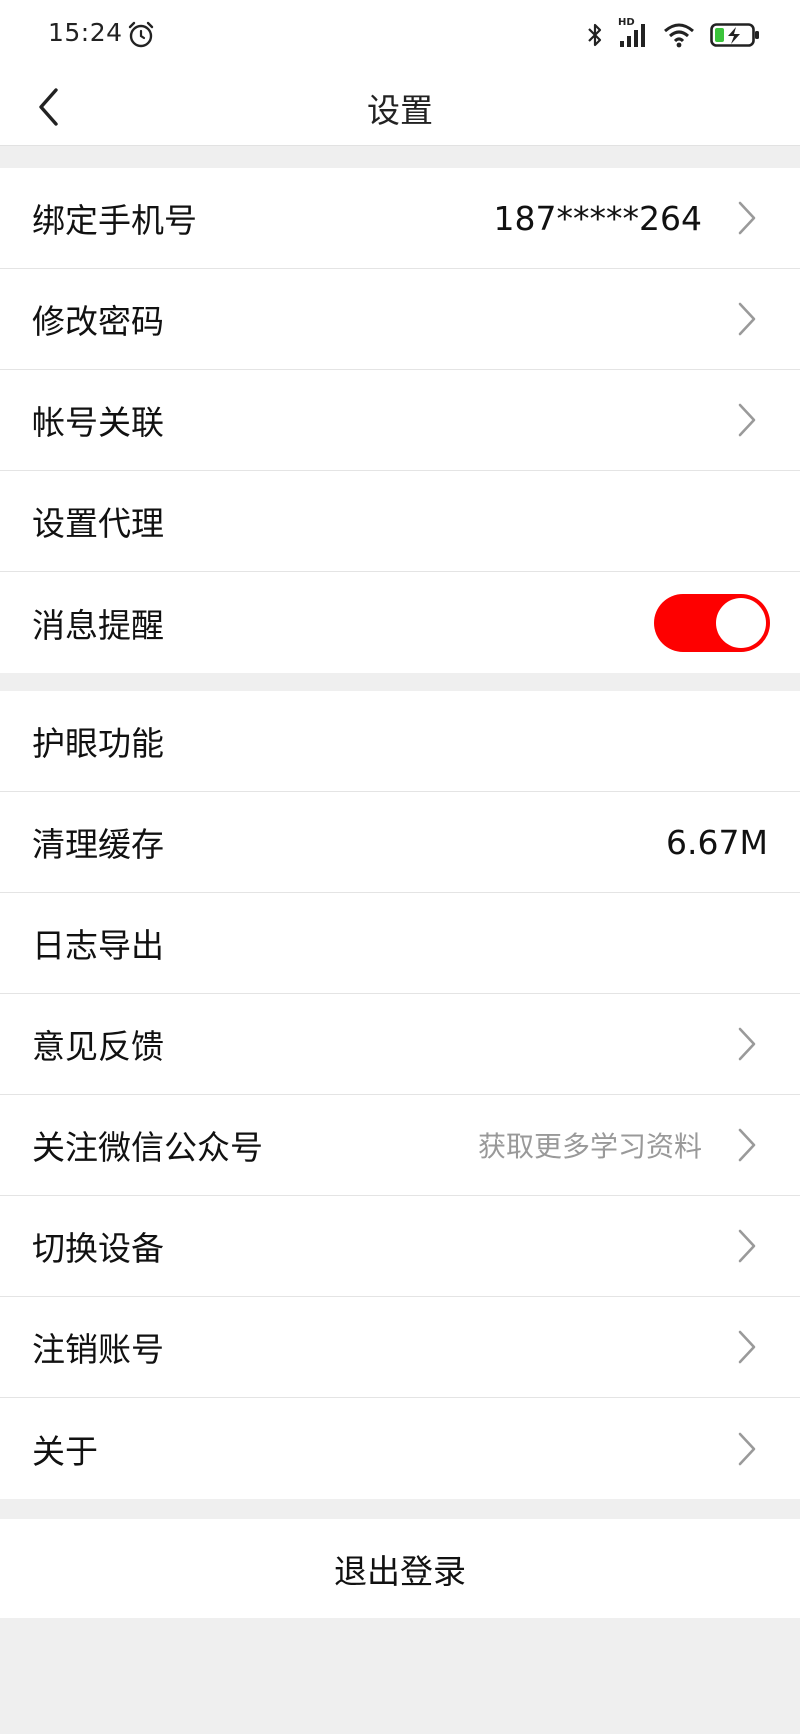 This screenshot has height=1734, width=800. Describe the element at coordinates (98, 945) in the screenshot. I see `row-label: 日志导出` at that location.